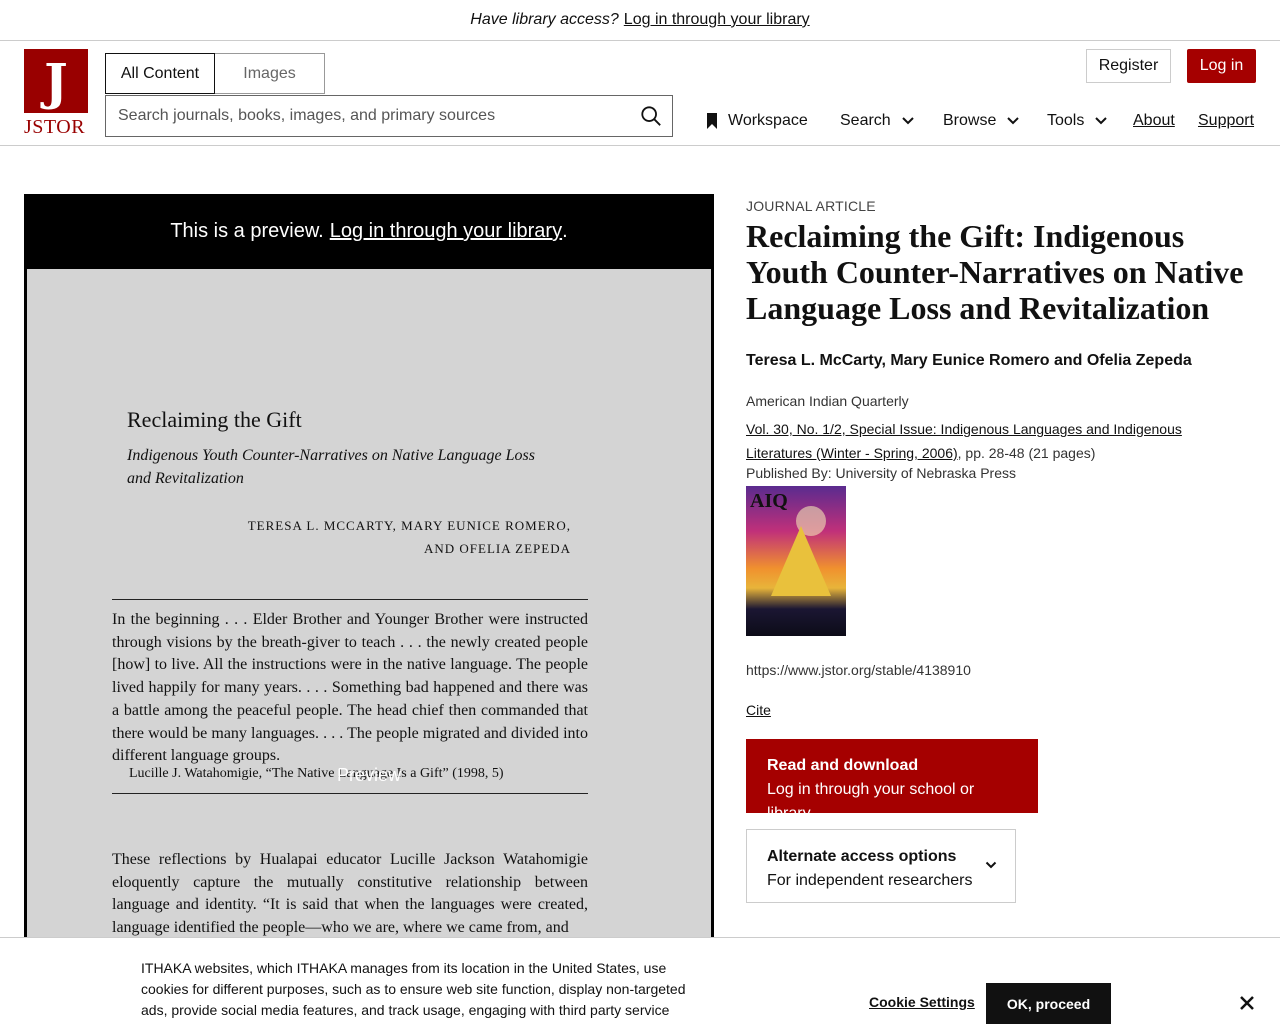 This screenshot has height=1024, width=1280. What do you see at coordinates (1247, 1003) in the screenshot?
I see `close-icon` at bounding box center [1247, 1003].